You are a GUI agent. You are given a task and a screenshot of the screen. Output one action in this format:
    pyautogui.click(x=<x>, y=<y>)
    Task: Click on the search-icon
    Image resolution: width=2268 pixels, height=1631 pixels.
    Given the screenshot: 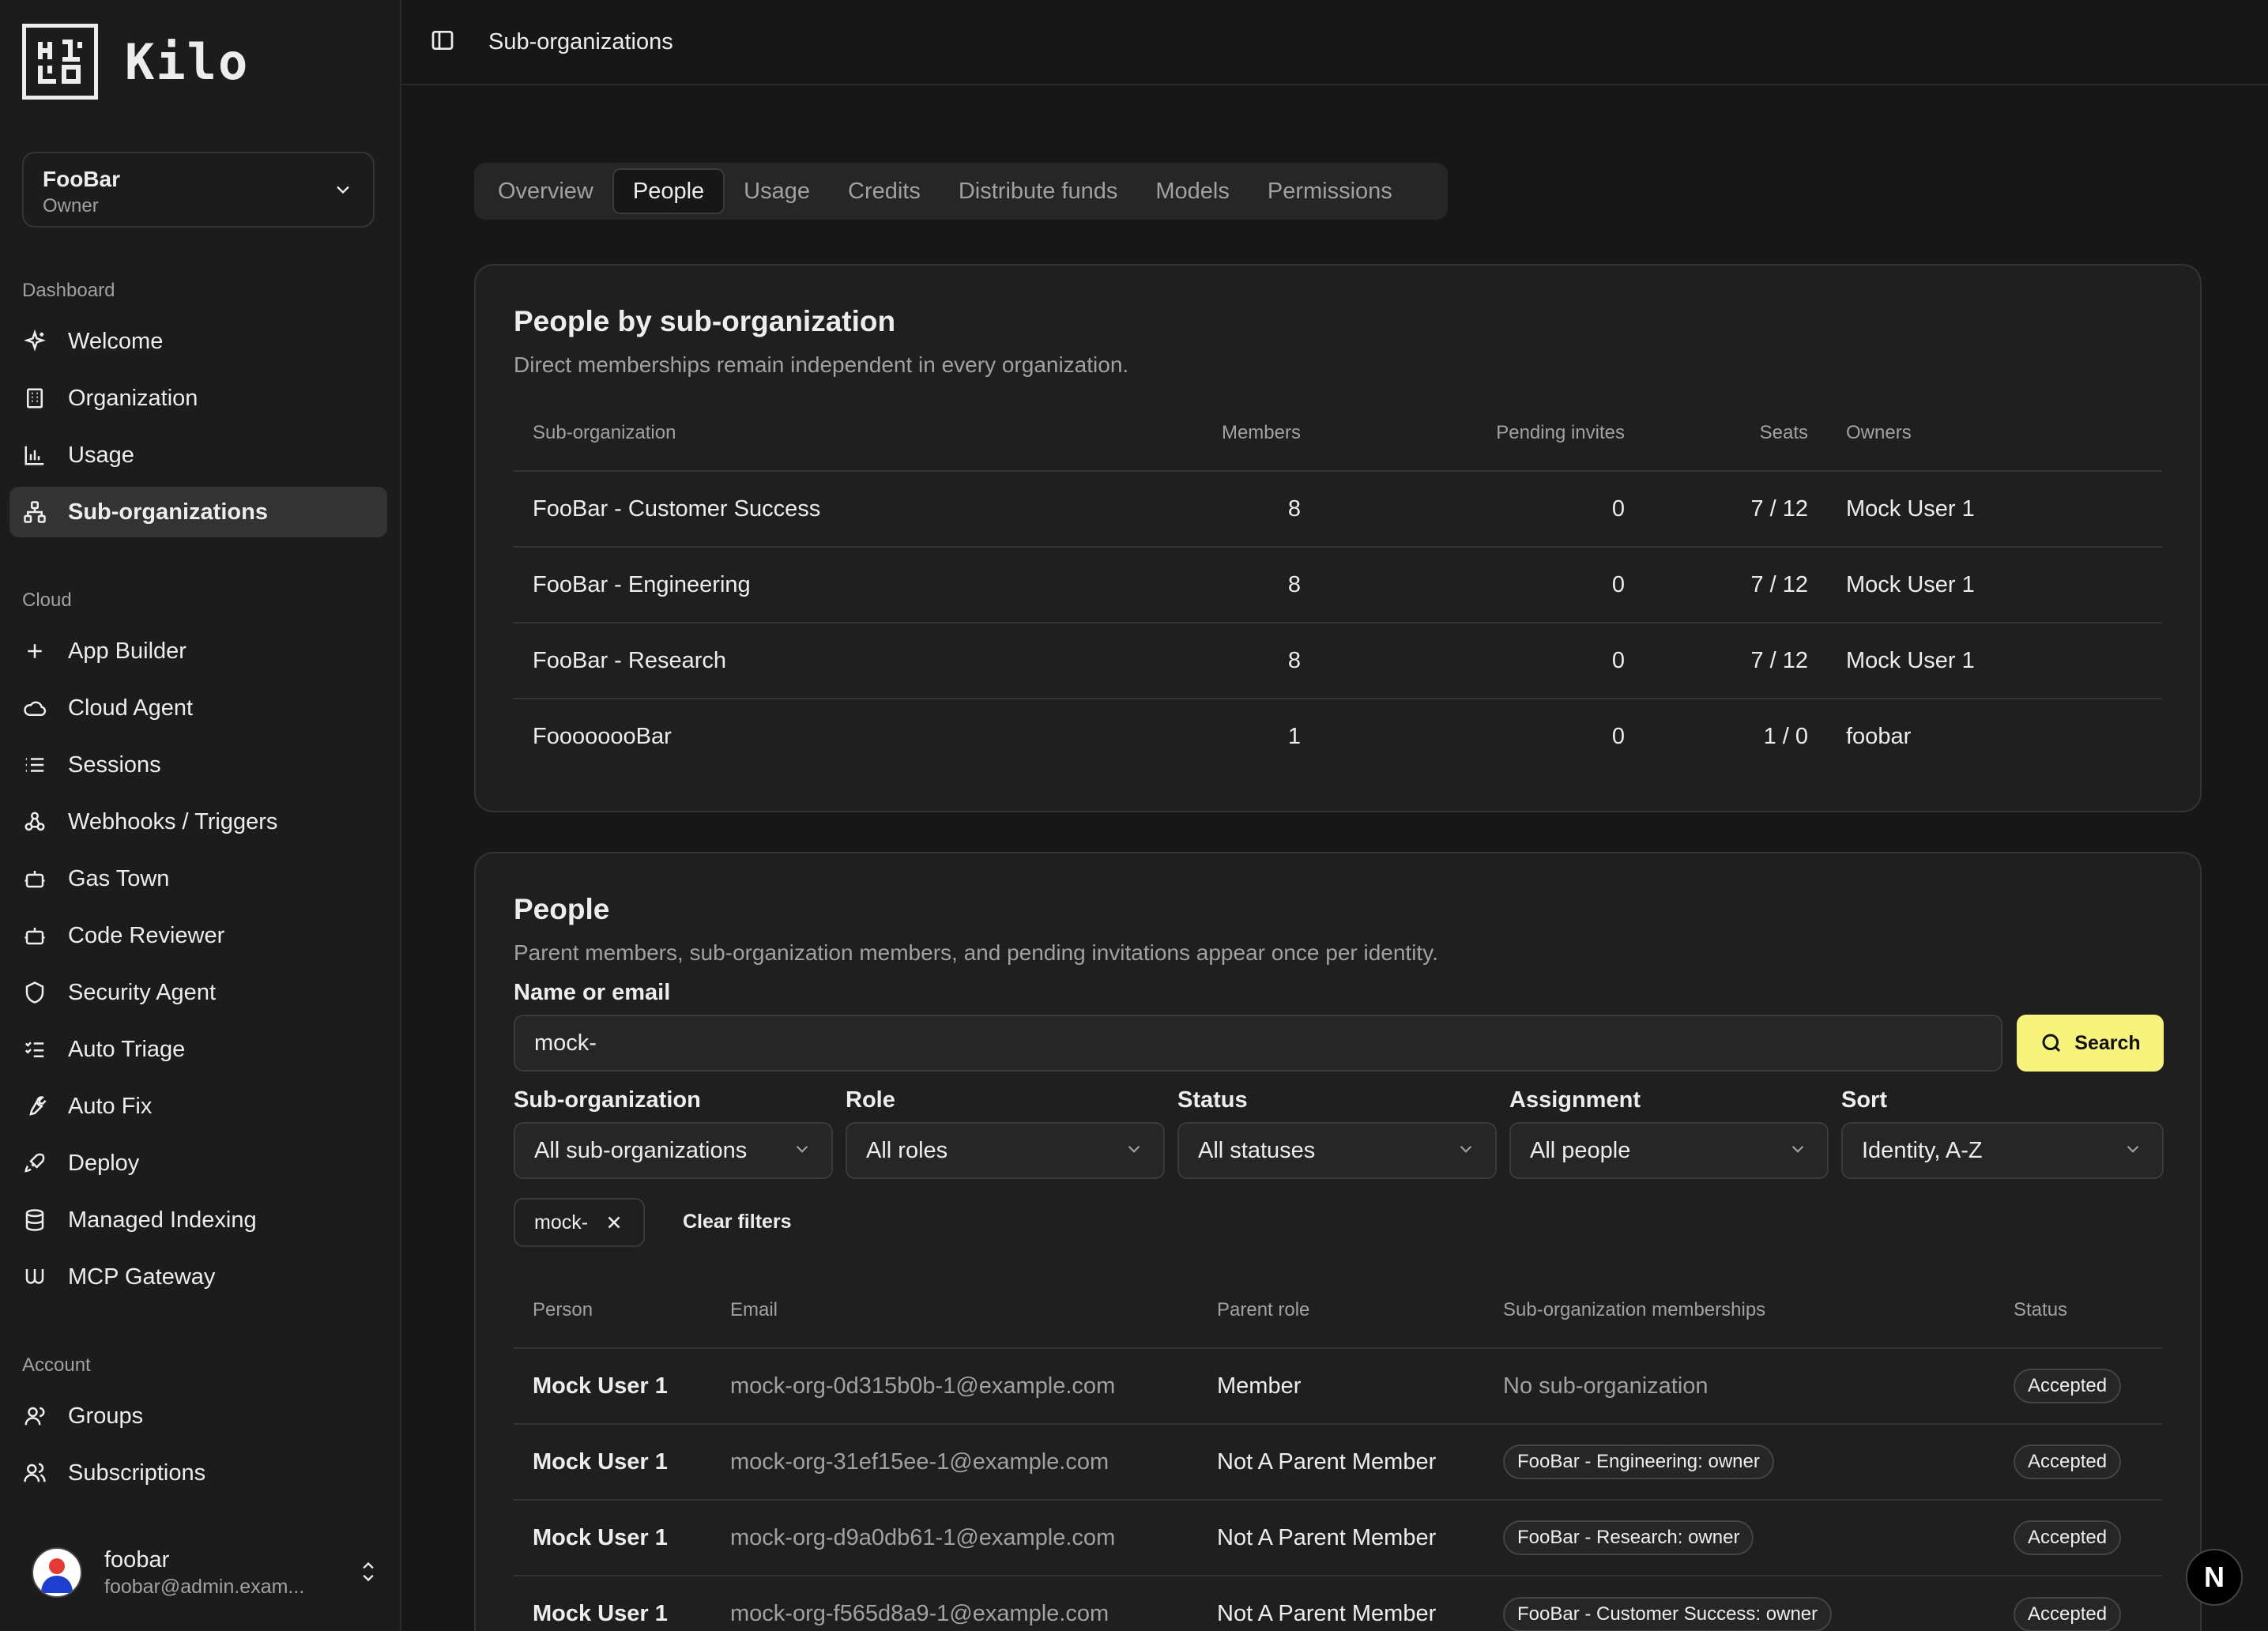 What is the action you would take?
    pyautogui.click(x=2051, y=1043)
    